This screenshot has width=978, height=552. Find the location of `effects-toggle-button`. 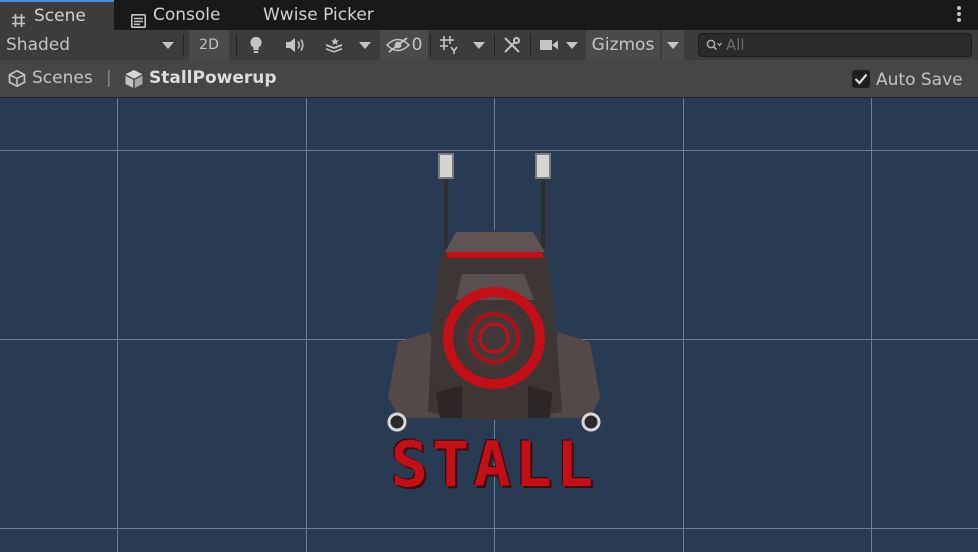

effects-toggle-button is located at coordinates (334, 45).